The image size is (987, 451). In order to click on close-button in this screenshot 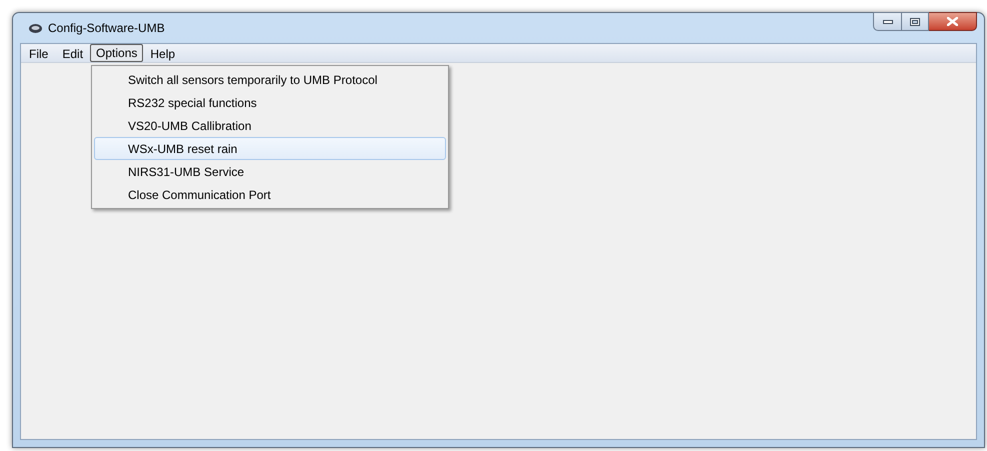, I will do `click(953, 21)`.